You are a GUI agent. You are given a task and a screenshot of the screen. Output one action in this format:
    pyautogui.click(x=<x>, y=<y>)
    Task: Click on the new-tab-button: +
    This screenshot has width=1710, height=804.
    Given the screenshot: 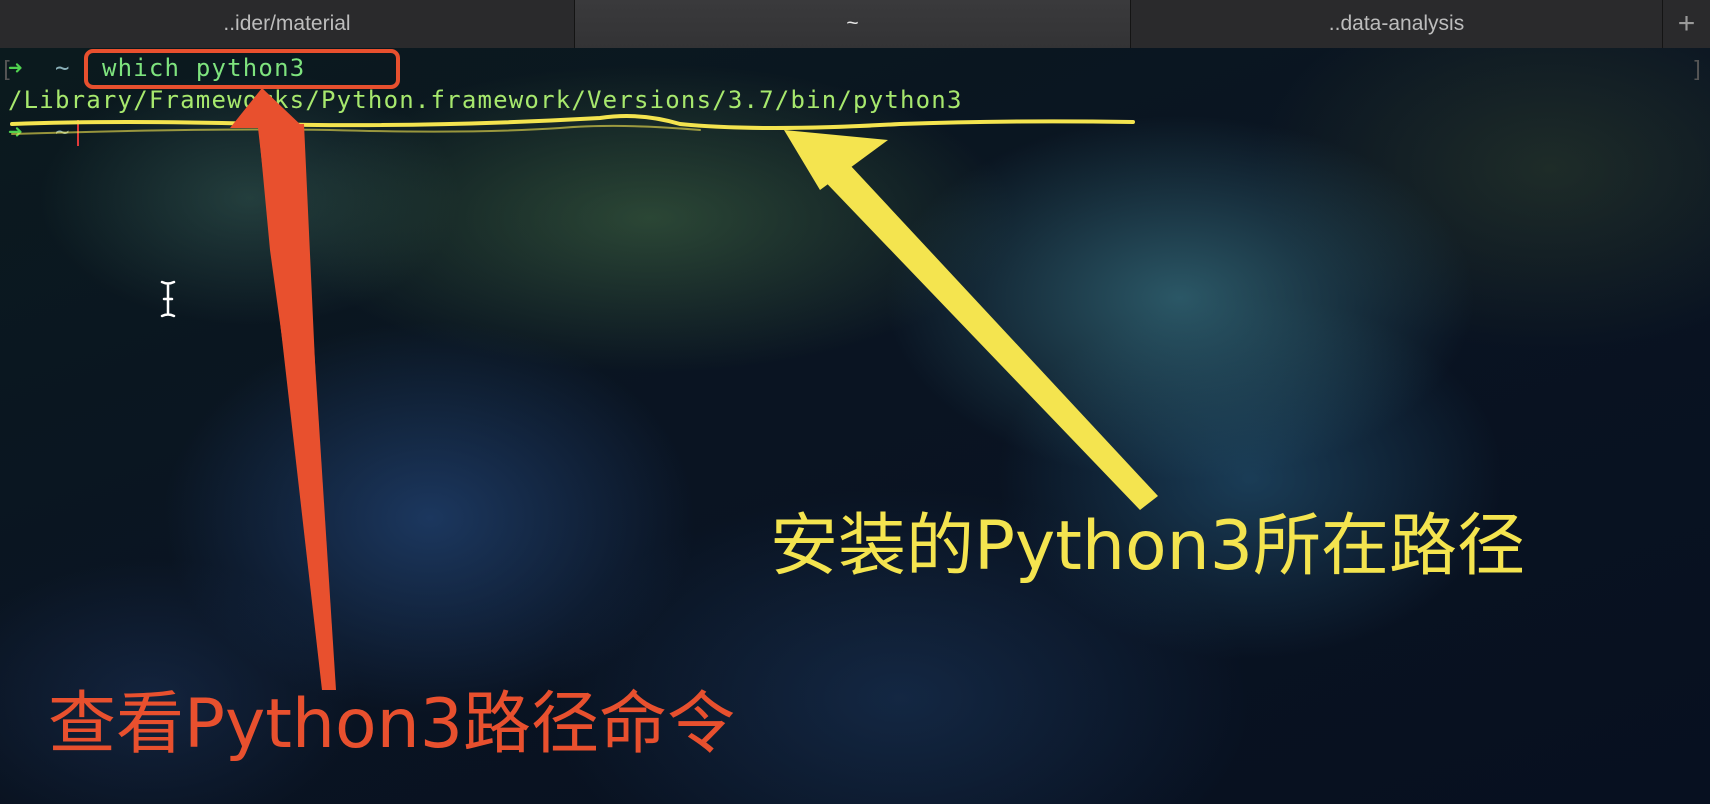 What is the action you would take?
    pyautogui.click(x=1686, y=24)
    